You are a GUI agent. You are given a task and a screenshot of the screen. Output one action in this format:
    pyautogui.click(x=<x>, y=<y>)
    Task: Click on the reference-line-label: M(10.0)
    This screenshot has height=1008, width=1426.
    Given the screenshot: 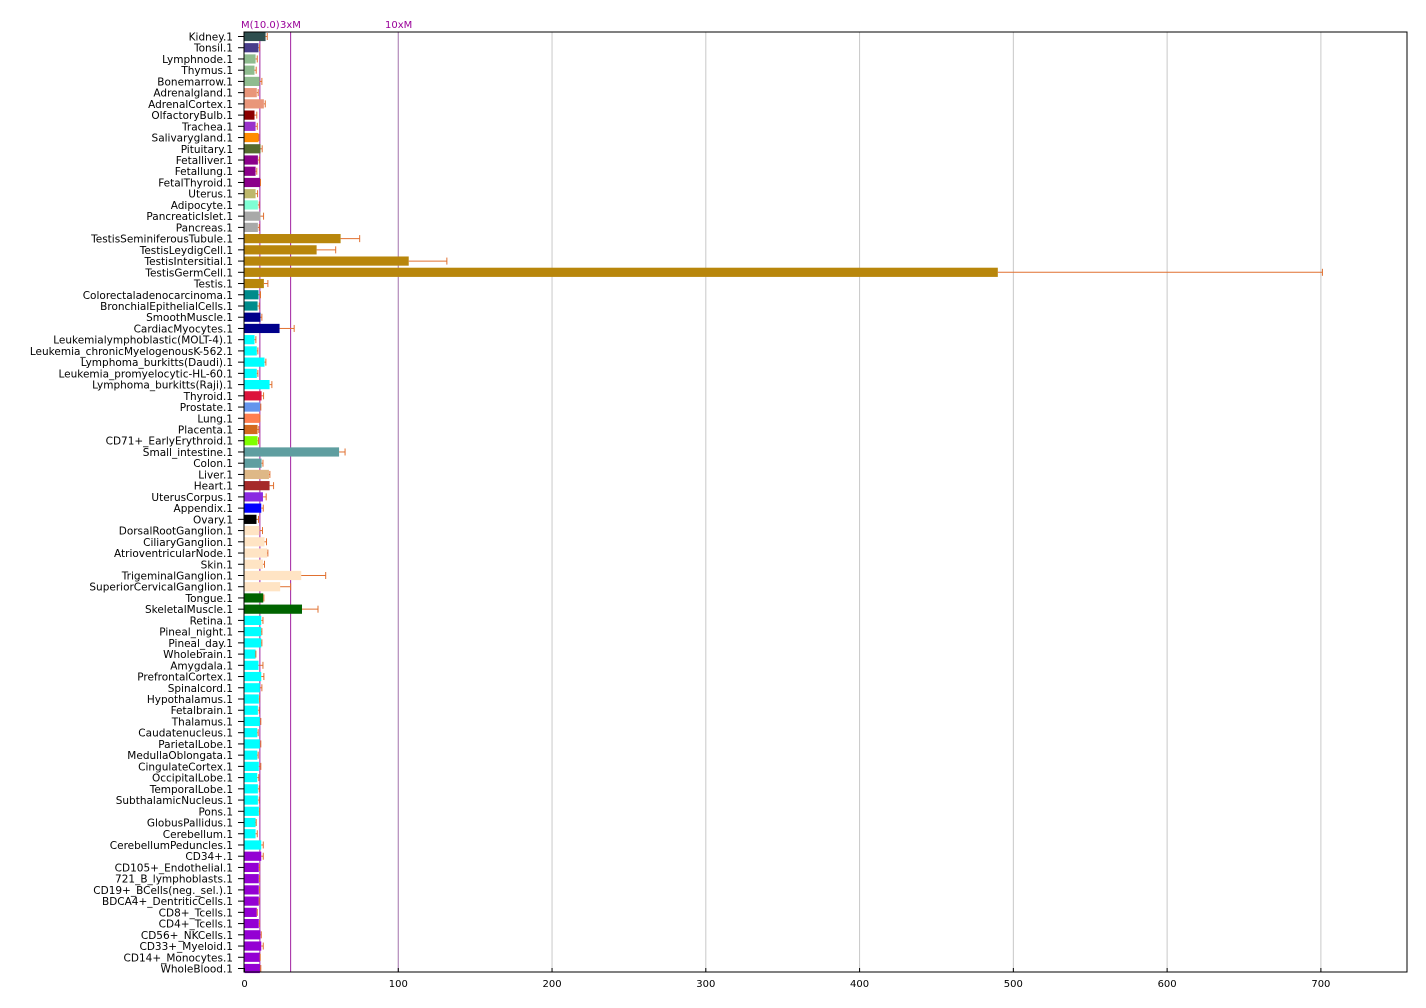 What is the action you would take?
    pyautogui.click(x=260, y=25)
    